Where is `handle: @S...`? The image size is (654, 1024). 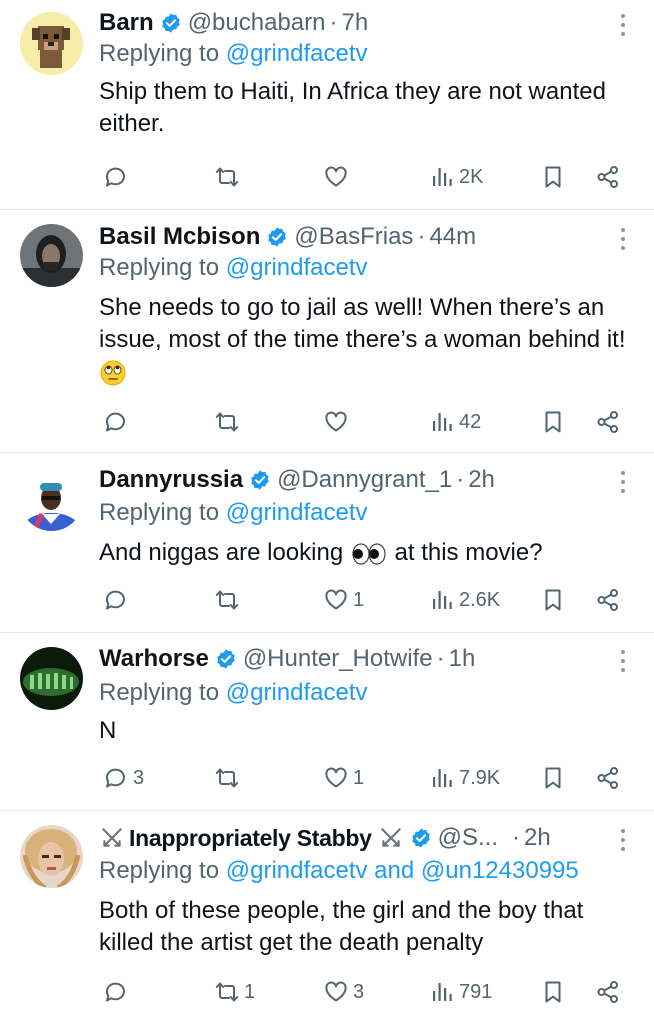
handle: @S... is located at coordinates (468, 838).